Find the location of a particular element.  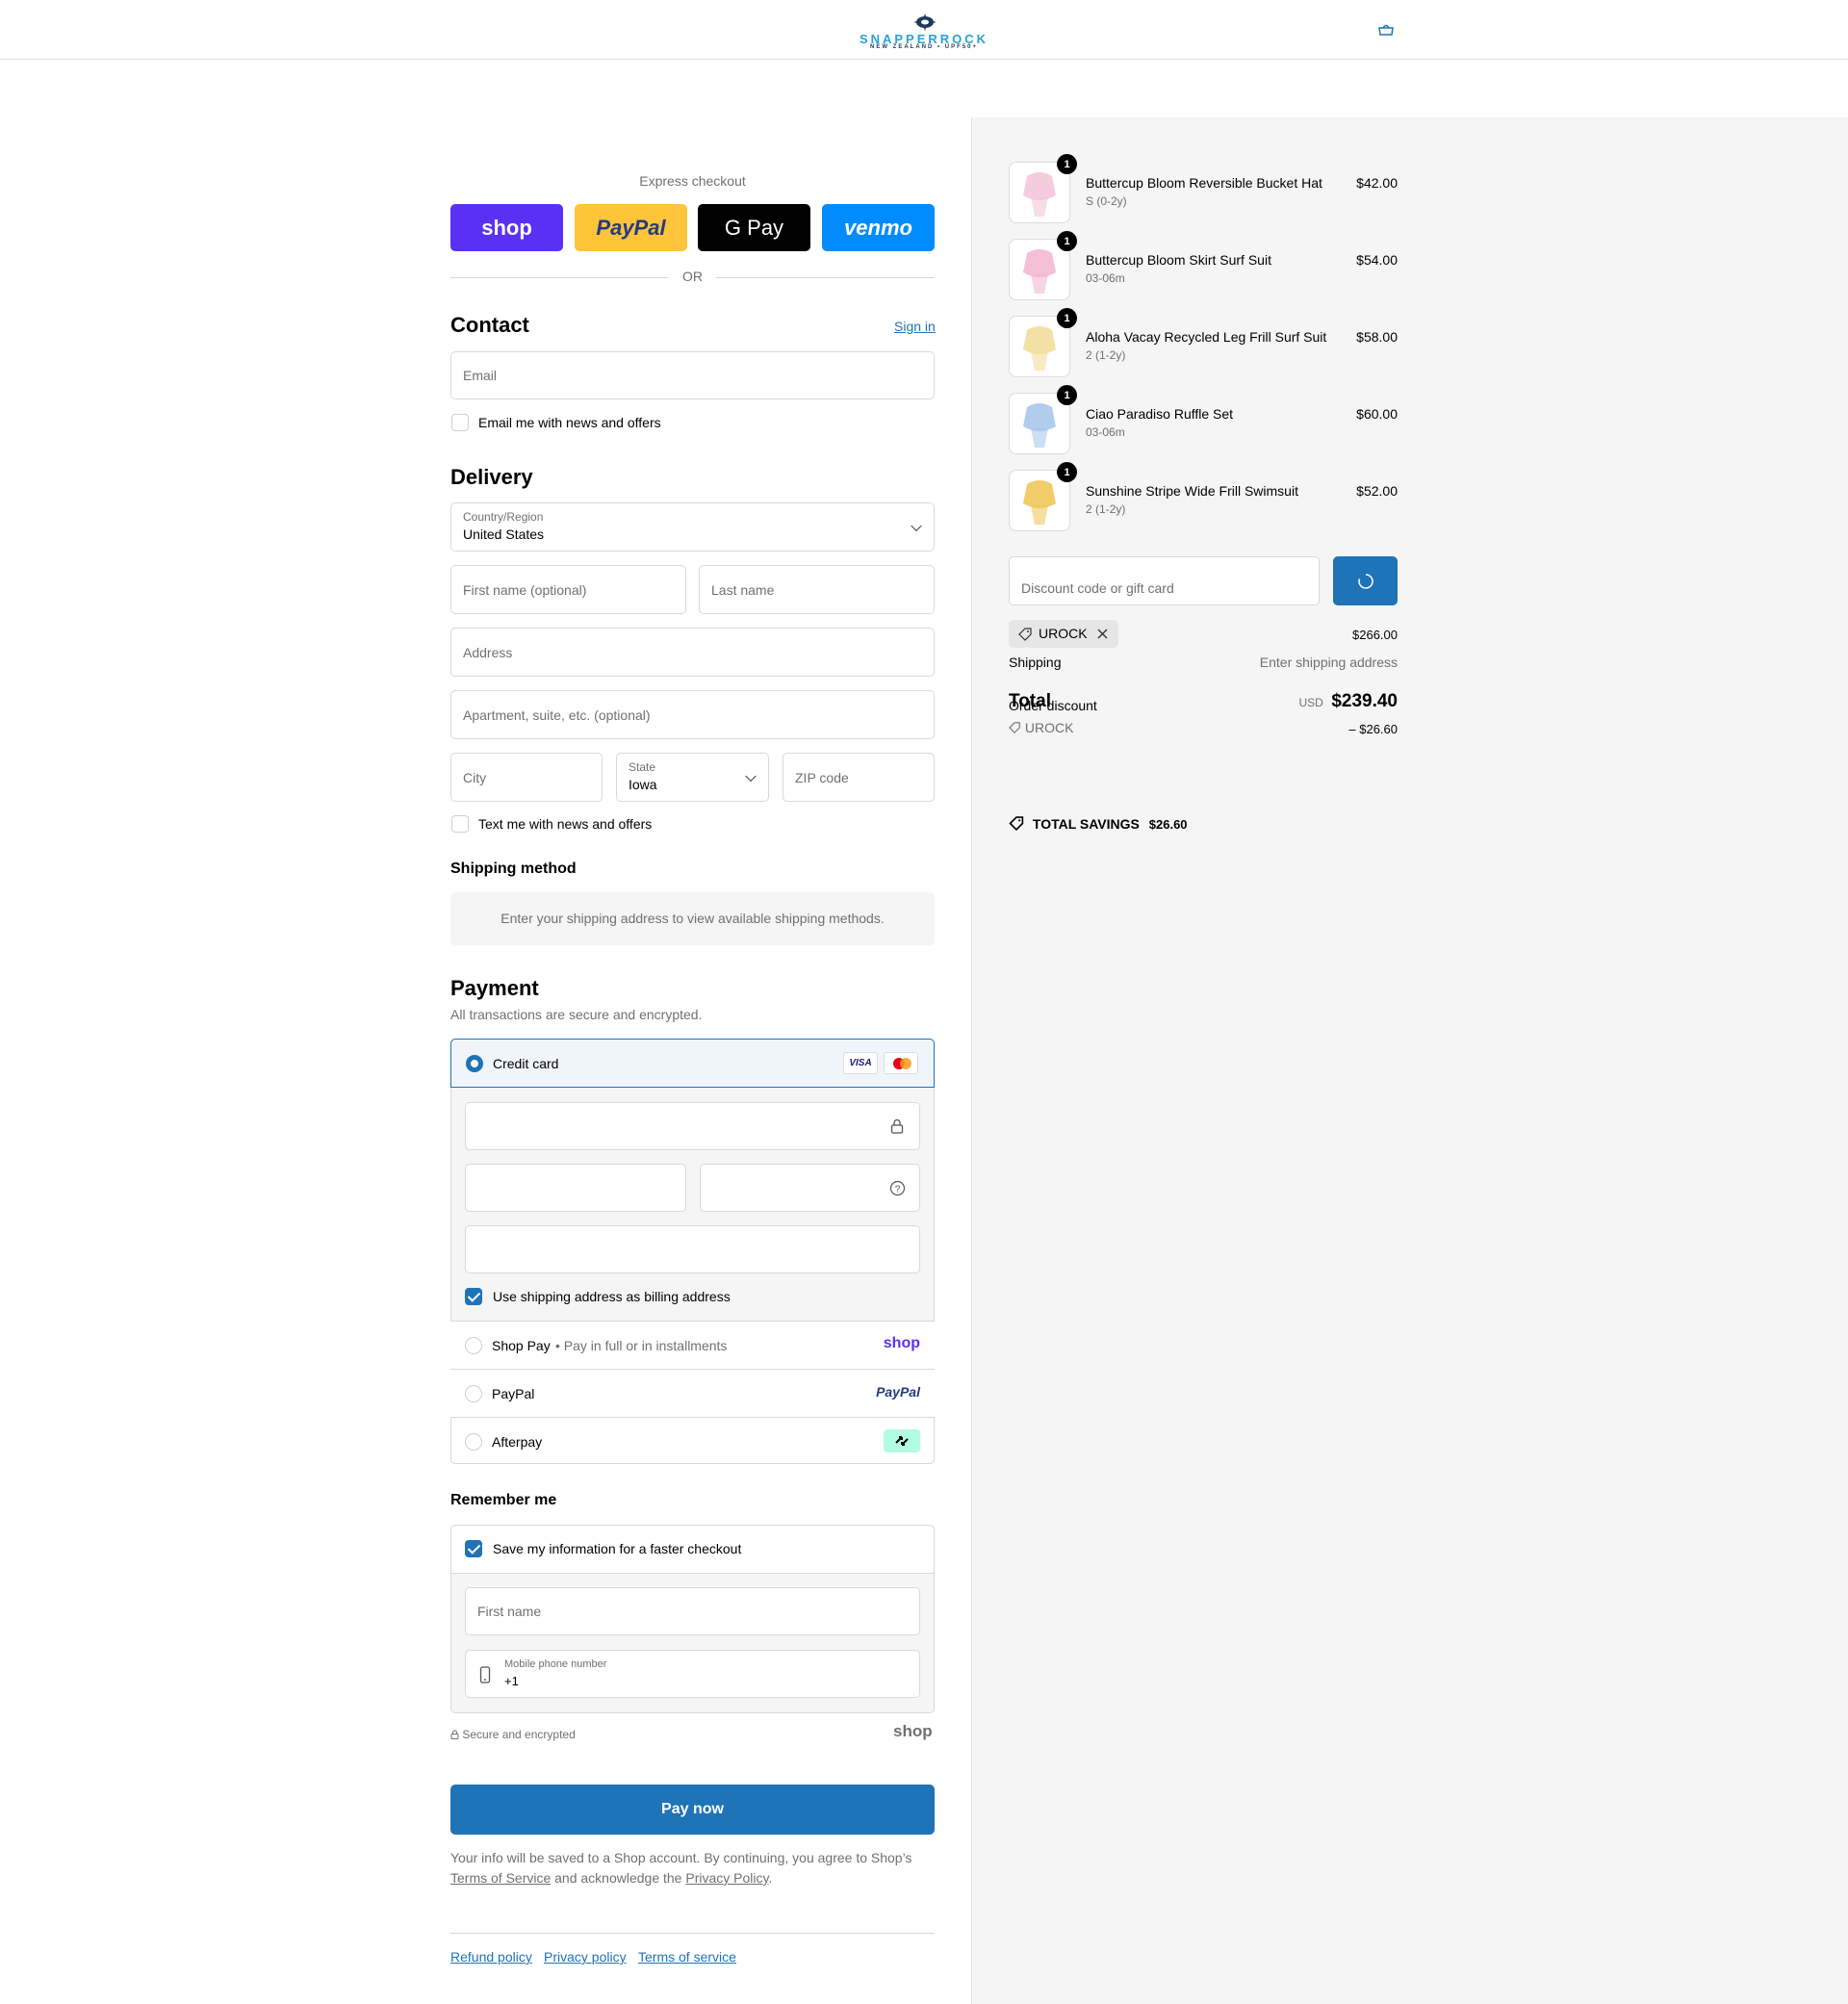

google-pay-button: G Pay is located at coordinates (754, 227).